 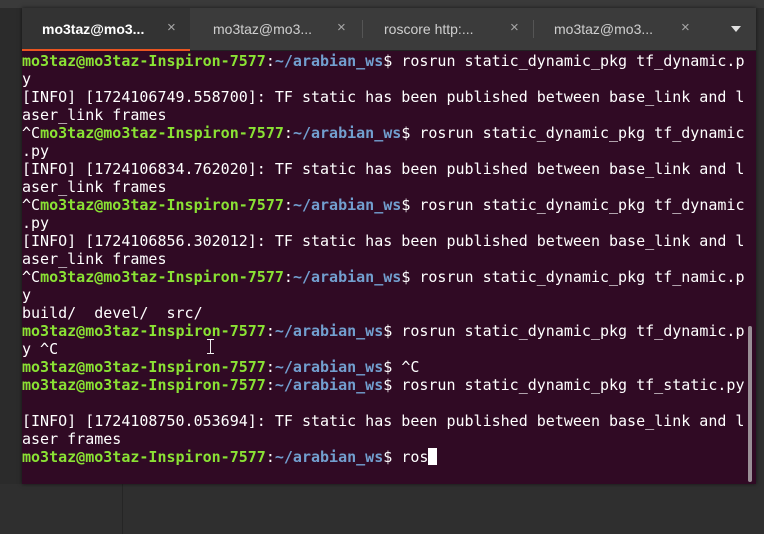 I want to click on command-text: rosrun static_dynamic_pkg tf_namic.p, so click(x=582, y=277).